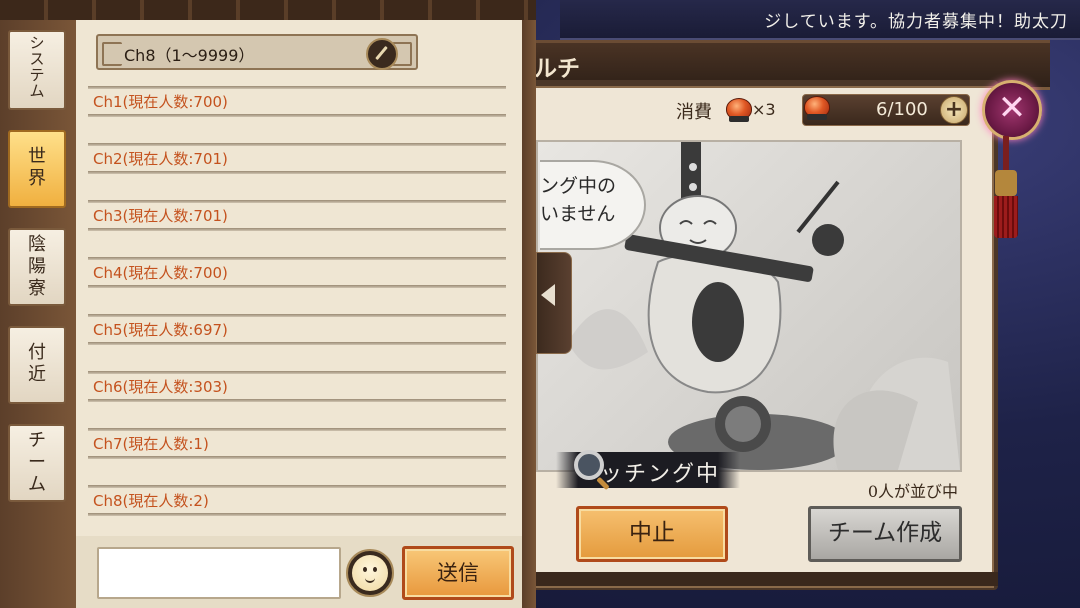 The width and height of the screenshot is (1080, 608). What do you see at coordinates (694, 112) in the screenshot?
I see `cost-label: 消費` at bounding box center [694, 112].